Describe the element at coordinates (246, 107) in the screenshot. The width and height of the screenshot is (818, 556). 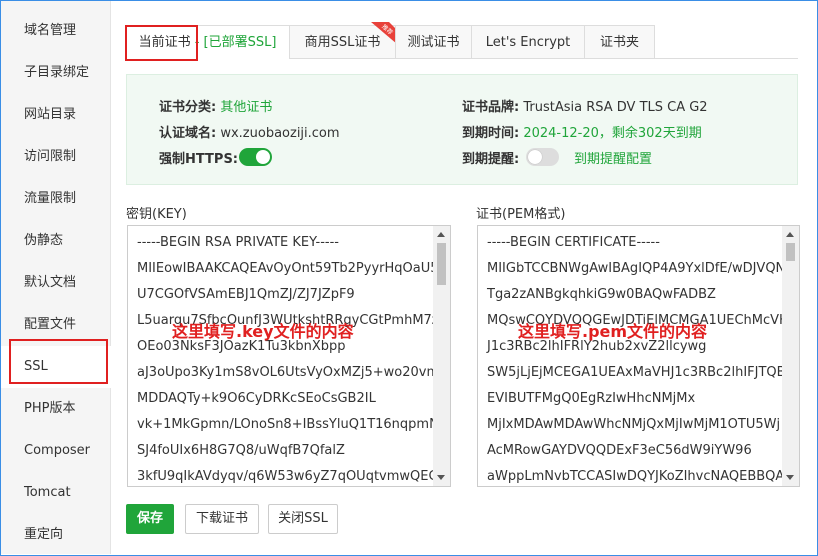
I see `cert-type-value: 其他证书` at that location.